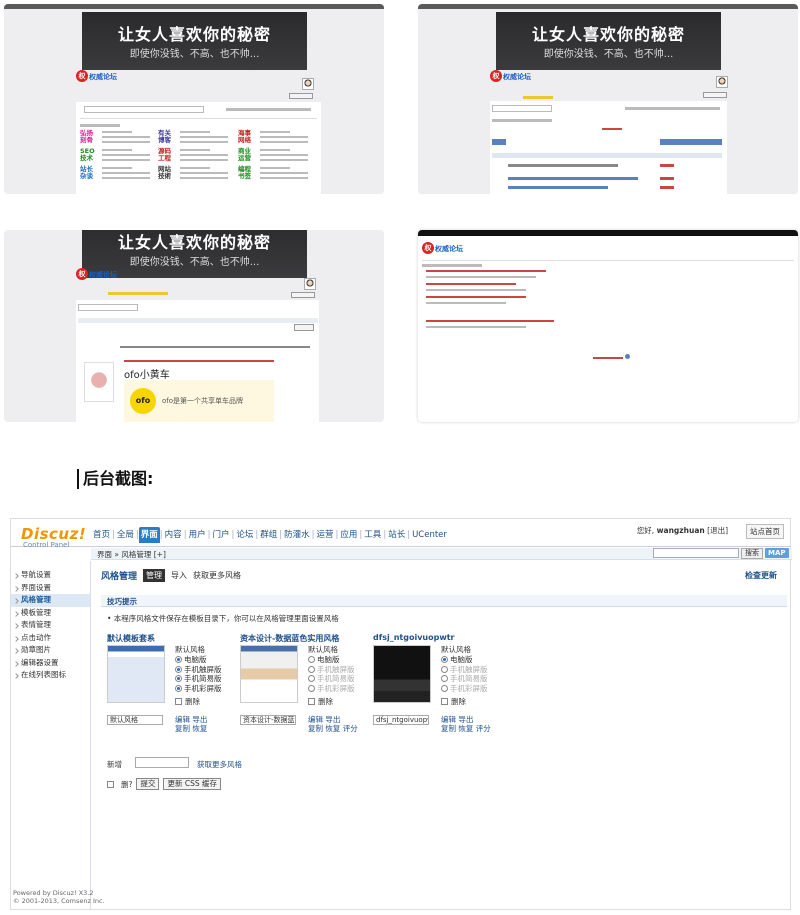 This screenshot has height=915, width=800. Describe the element at coordinates (166, 155) in the screenshot. I see `forum-category: 源码 工程` at that location.